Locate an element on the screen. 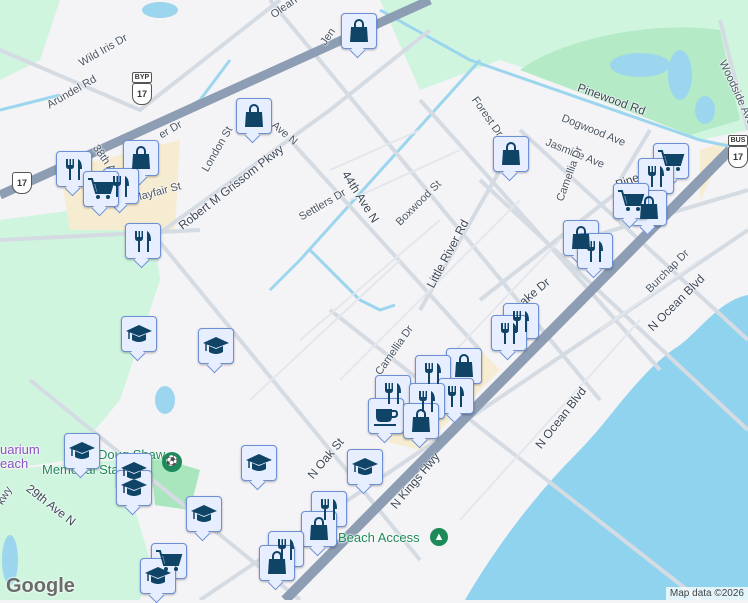  google-logo: Google is located at coordinates (40, 586).